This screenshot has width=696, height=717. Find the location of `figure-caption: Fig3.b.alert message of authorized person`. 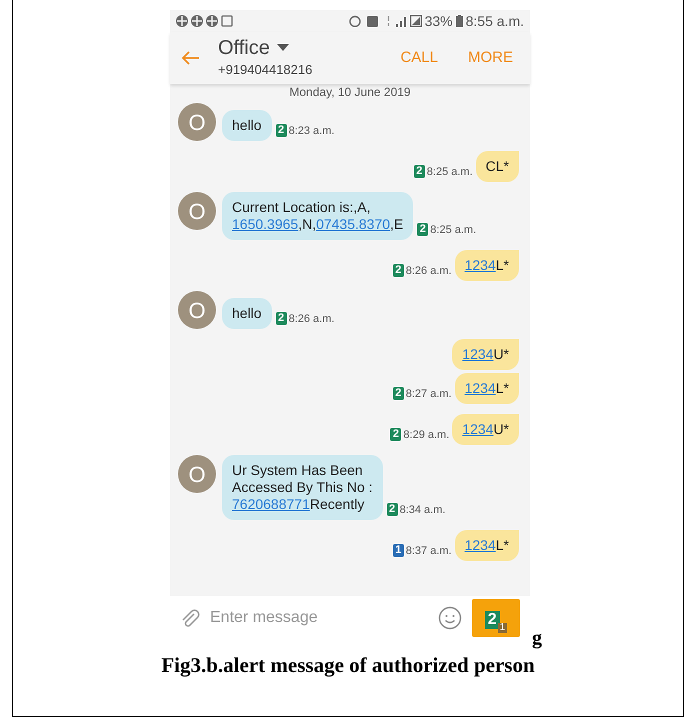

figure-caption: Fig3.b.alert message of authorized person is located at coordinates (348, 665).